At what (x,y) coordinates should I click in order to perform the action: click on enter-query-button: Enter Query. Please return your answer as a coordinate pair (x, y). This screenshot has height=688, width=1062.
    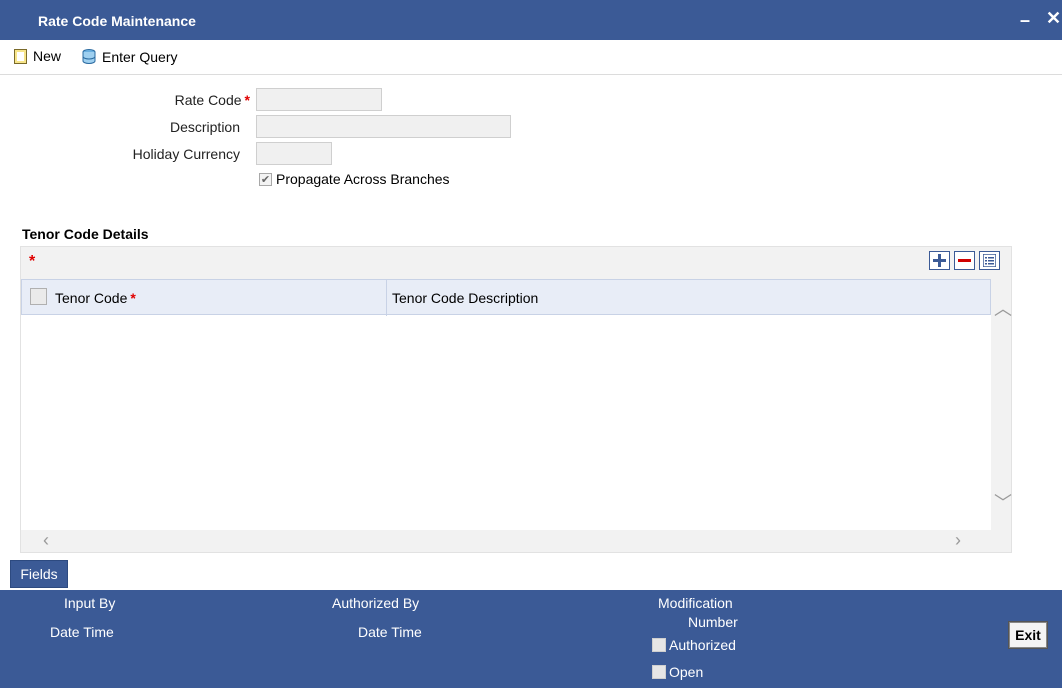
    Looking at the image, I should click on (128, 57).